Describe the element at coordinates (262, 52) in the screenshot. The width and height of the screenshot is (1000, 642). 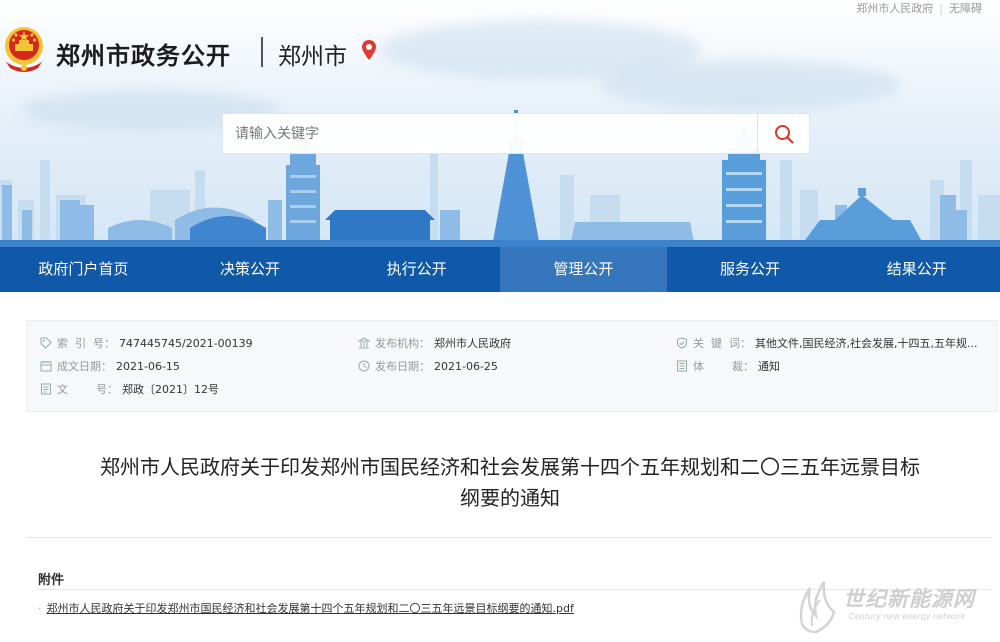
I see `title-divider` at that location.